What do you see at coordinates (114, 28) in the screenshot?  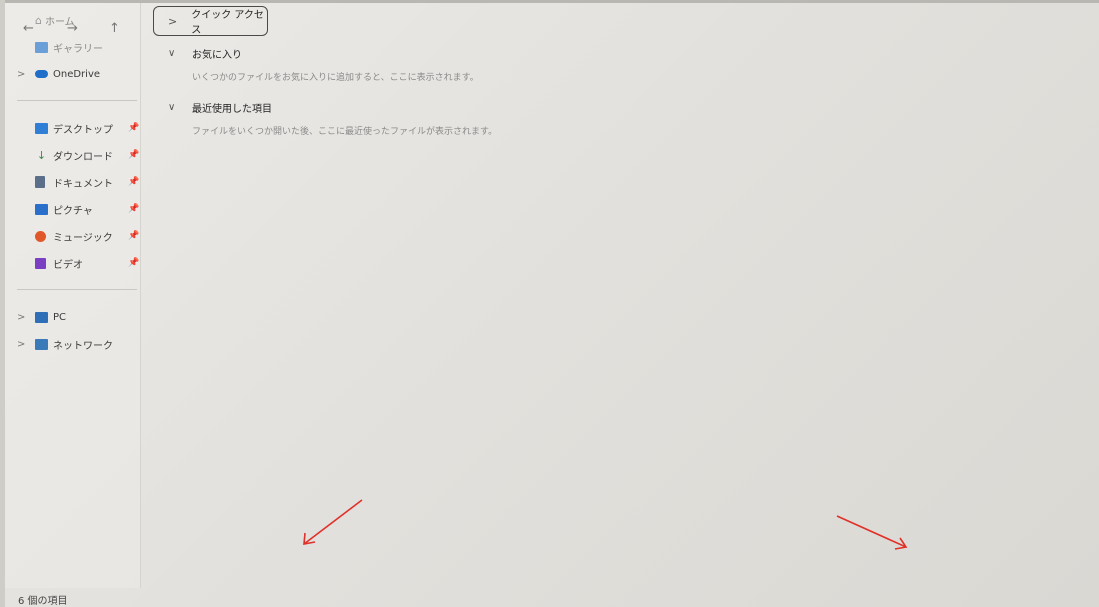 I see `up-button: ↑` at bounding box center [114, 28].